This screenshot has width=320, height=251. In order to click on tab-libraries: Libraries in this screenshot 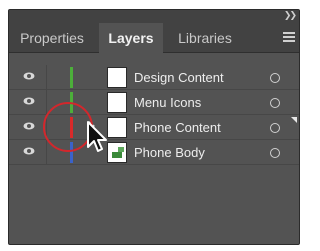, I will do `click(205, 38)`.